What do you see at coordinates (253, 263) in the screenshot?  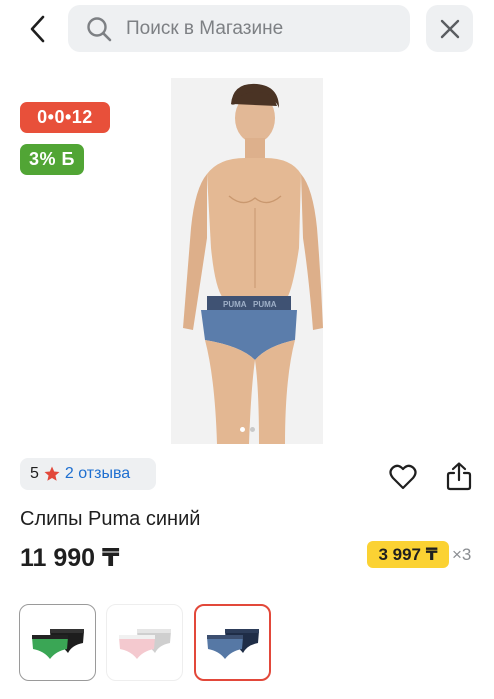 I see `model-in-briefs-image: PUMA PUMA` at bounding box center [253, 263].